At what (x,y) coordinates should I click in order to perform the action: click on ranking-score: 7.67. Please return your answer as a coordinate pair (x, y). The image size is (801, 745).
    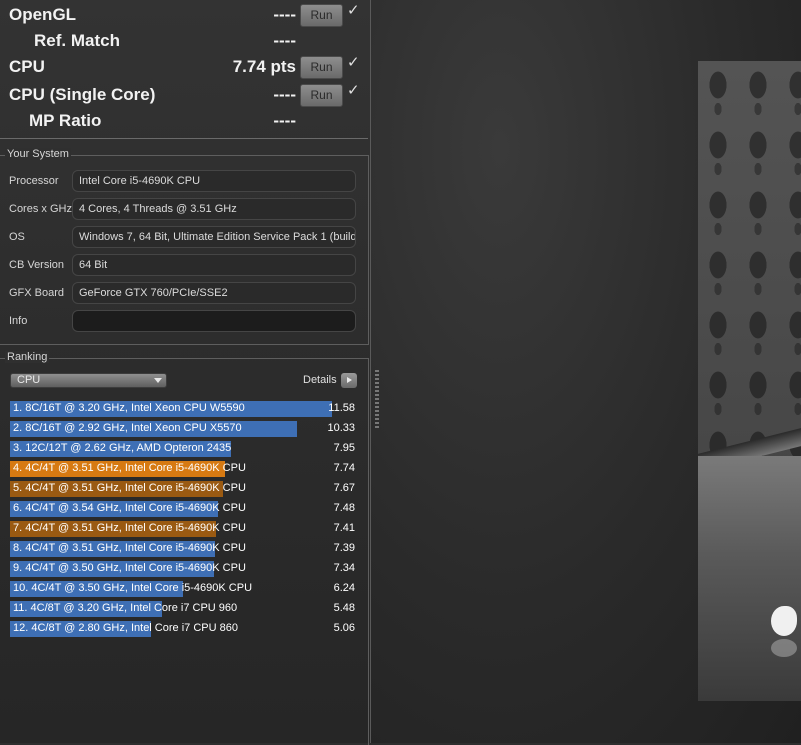
    Looking at the image, I should click on (344, 488).